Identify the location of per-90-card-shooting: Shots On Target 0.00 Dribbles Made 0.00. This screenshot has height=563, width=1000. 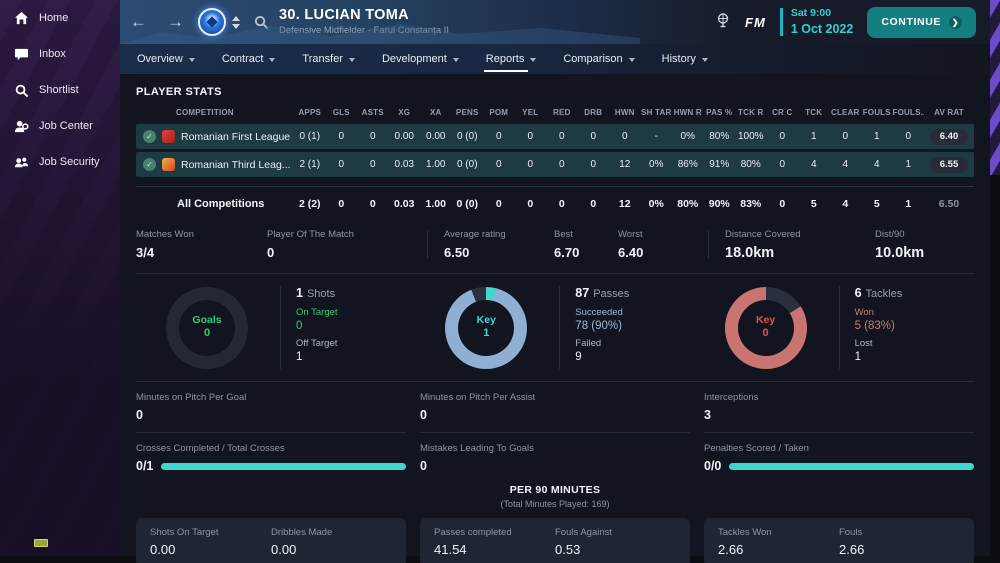
(271, 540).